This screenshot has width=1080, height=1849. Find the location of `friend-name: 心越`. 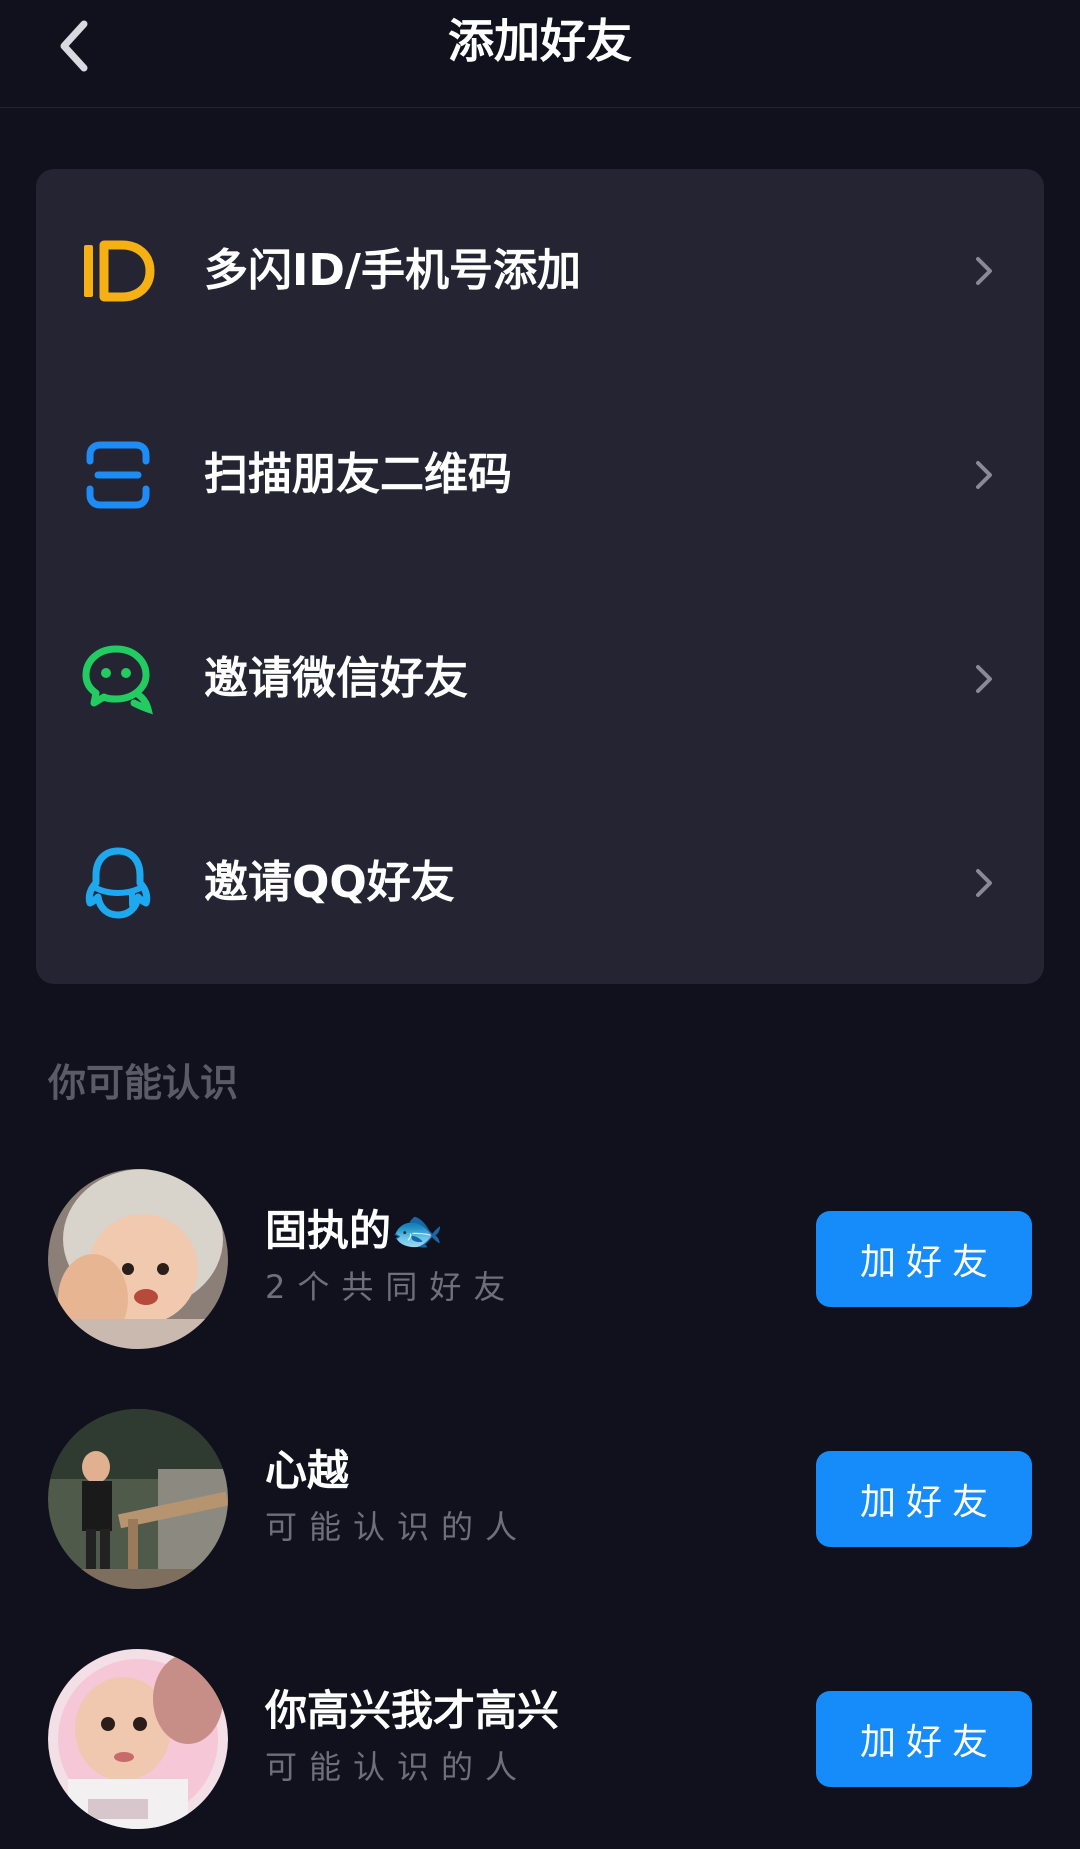

friend-name: 心越 is located at coordinates (307, 1470).